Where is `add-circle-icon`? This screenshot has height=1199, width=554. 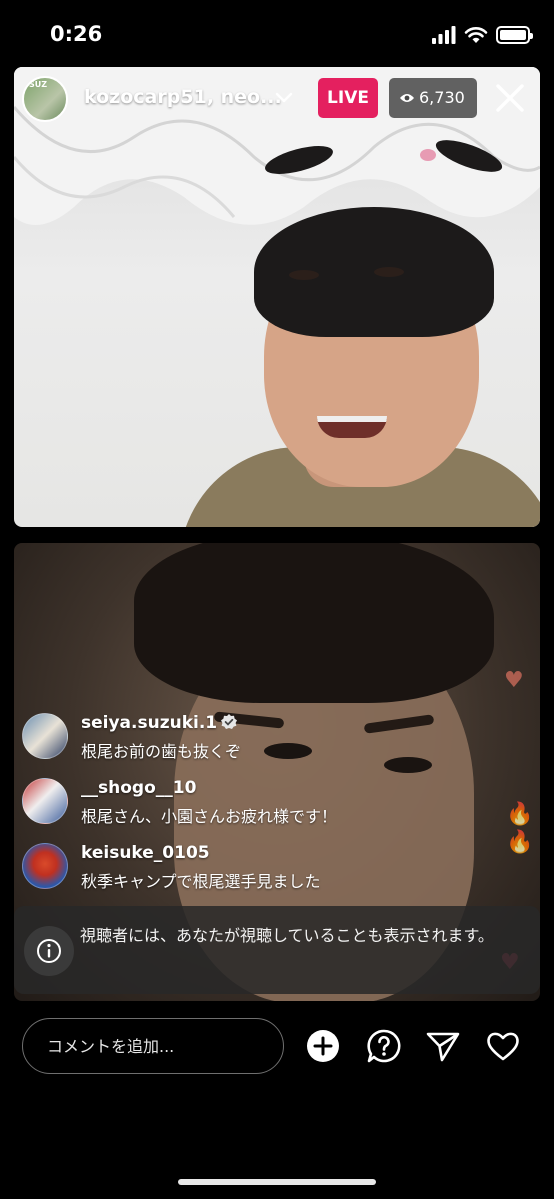
add-circle-icon is located at coordinates (323, 1046).